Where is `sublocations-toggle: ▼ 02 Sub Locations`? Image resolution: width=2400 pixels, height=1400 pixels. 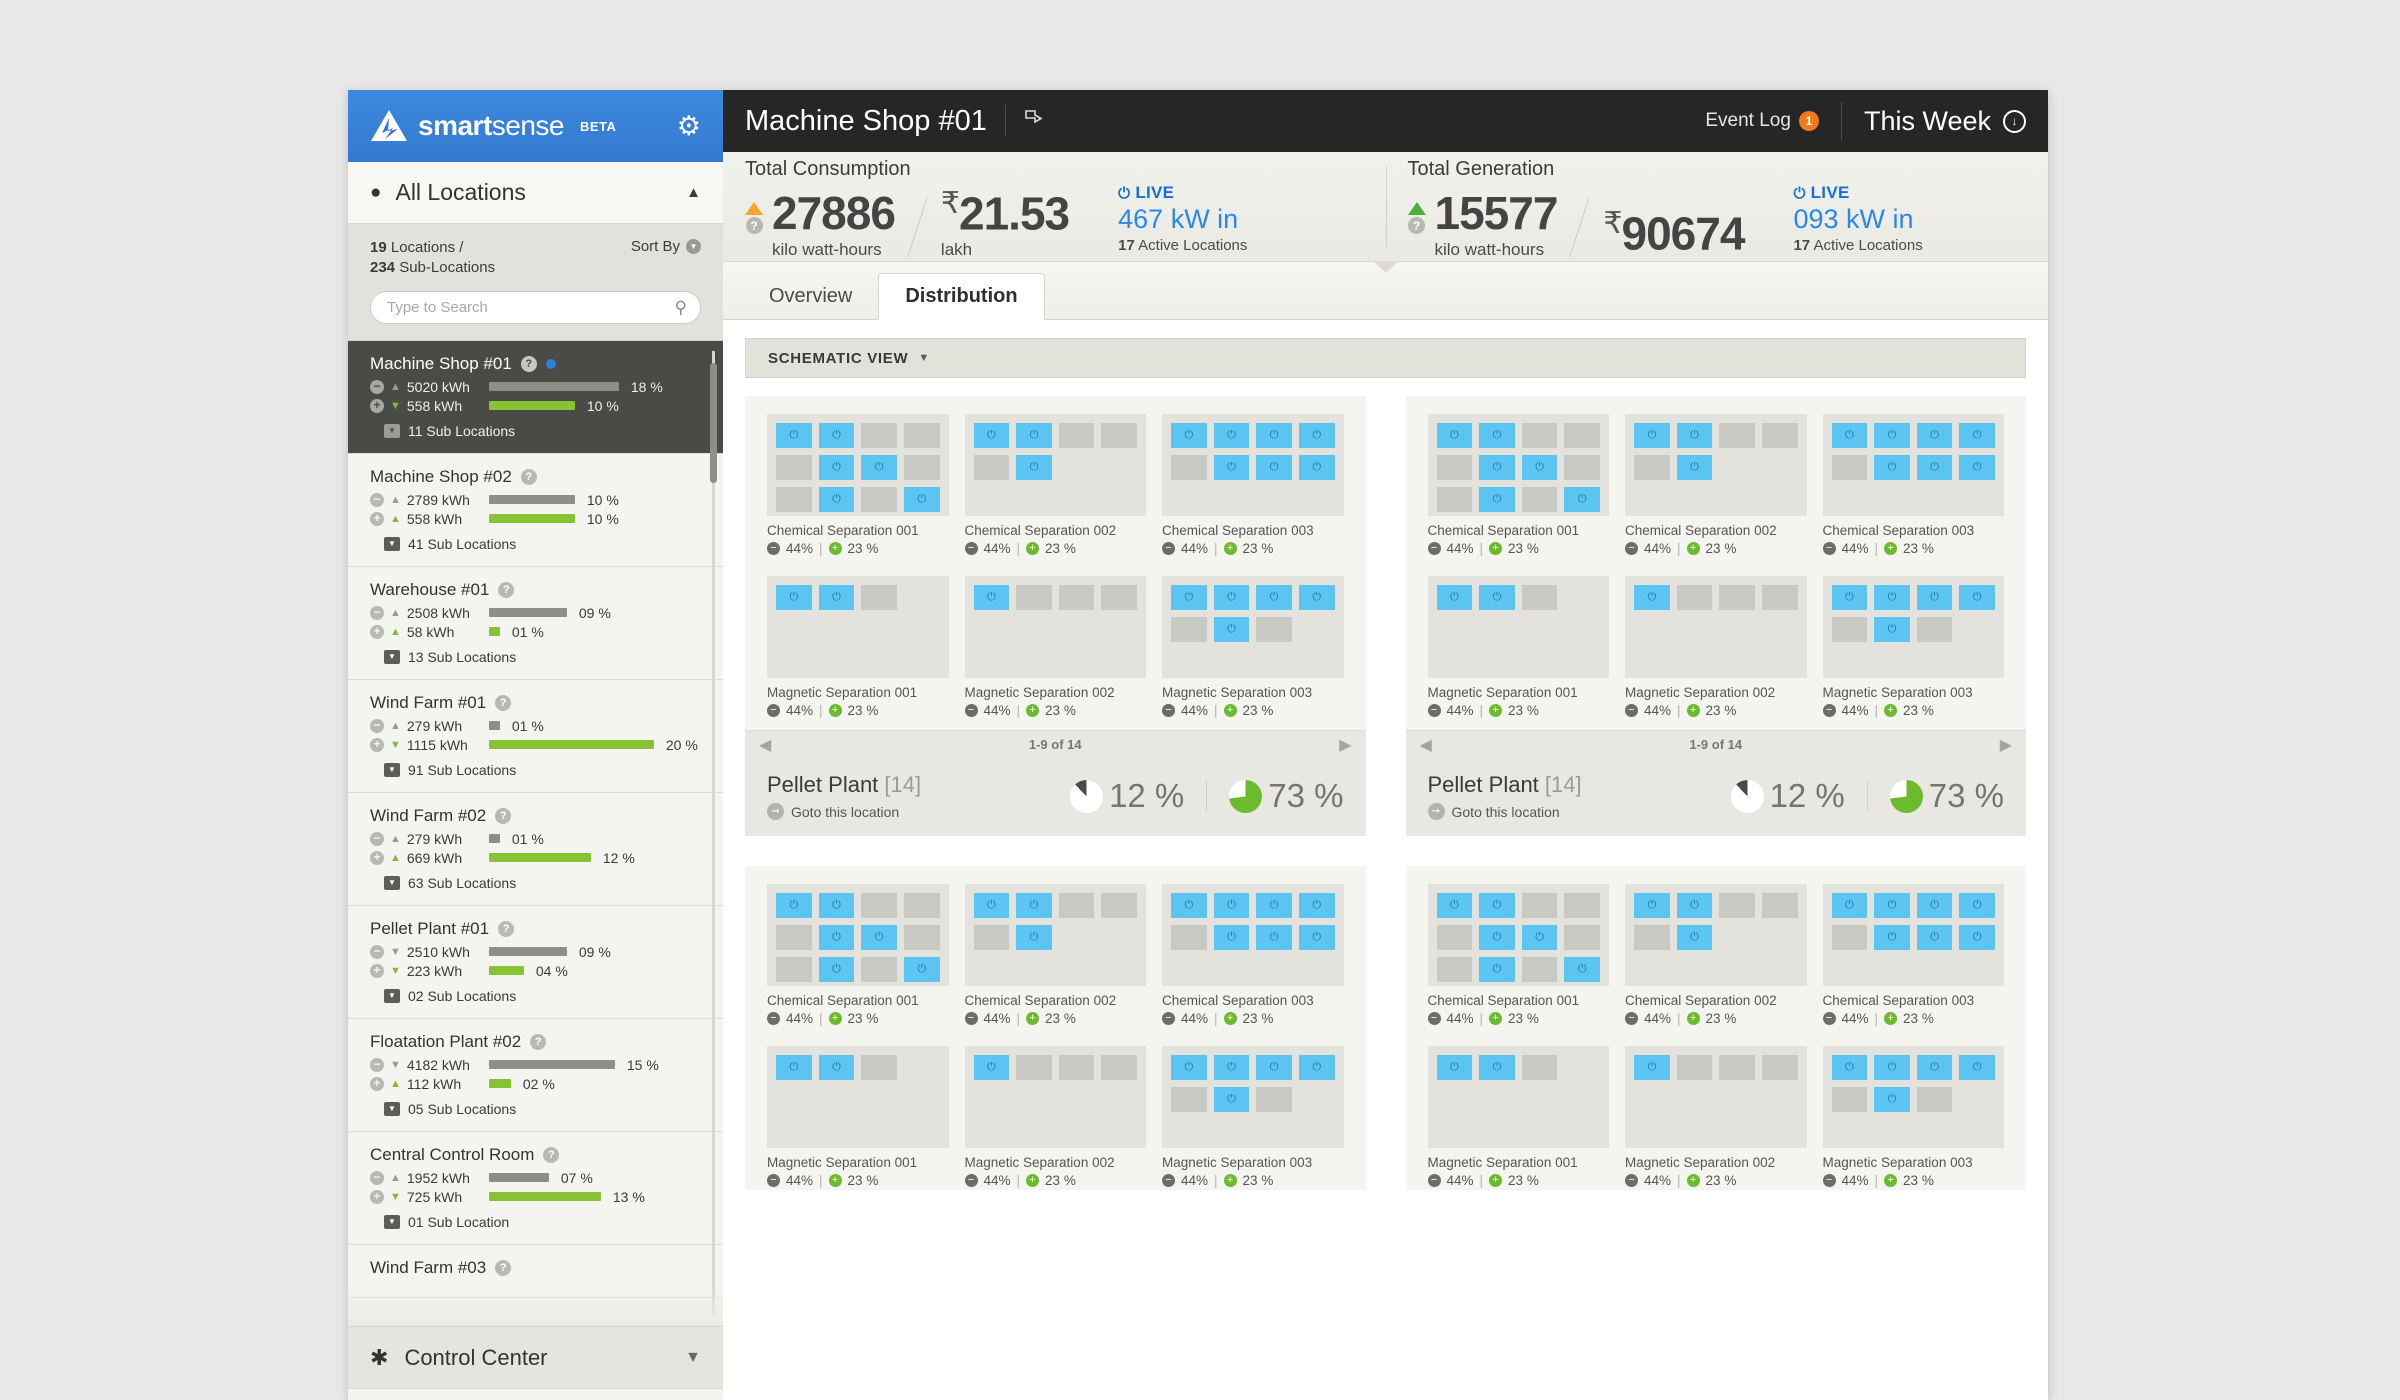 sublocations-toggle: ▼ 02 Sub Locations is located at coordinates (542, 996).